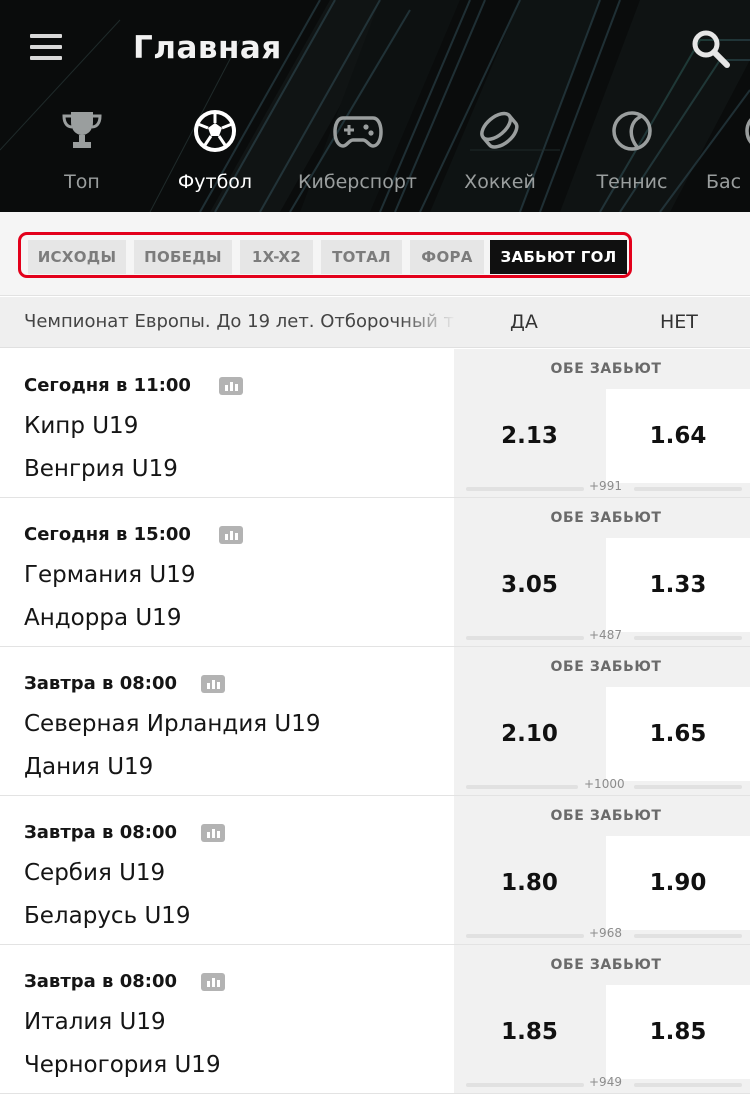  What do you see at coordinates (101, 469) in the screenshot?
I see `away-team: Венгрия U19` at bounding box center [101, 469].